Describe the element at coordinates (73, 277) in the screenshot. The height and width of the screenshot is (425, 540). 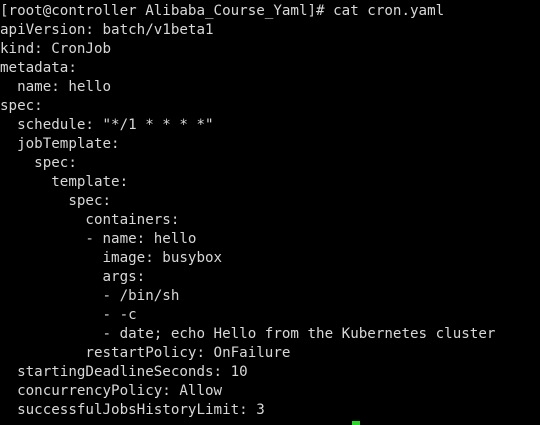
I see `output-line: args:` at that location.